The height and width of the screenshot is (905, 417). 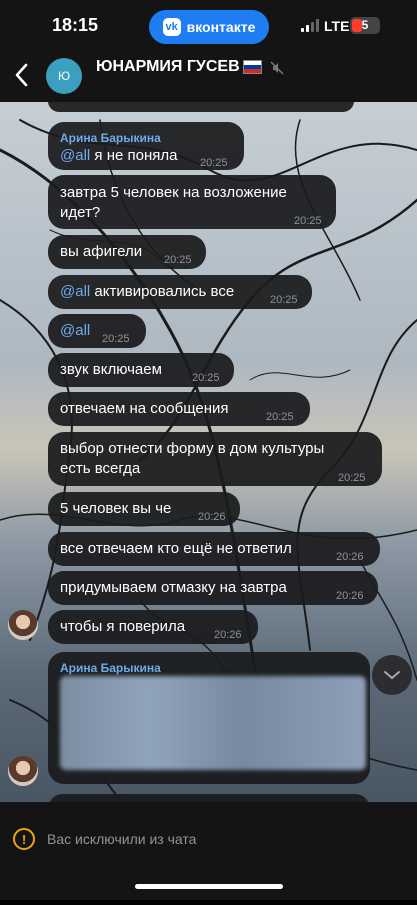 I want to click on message-text: @all, so click(x=75, y=331).